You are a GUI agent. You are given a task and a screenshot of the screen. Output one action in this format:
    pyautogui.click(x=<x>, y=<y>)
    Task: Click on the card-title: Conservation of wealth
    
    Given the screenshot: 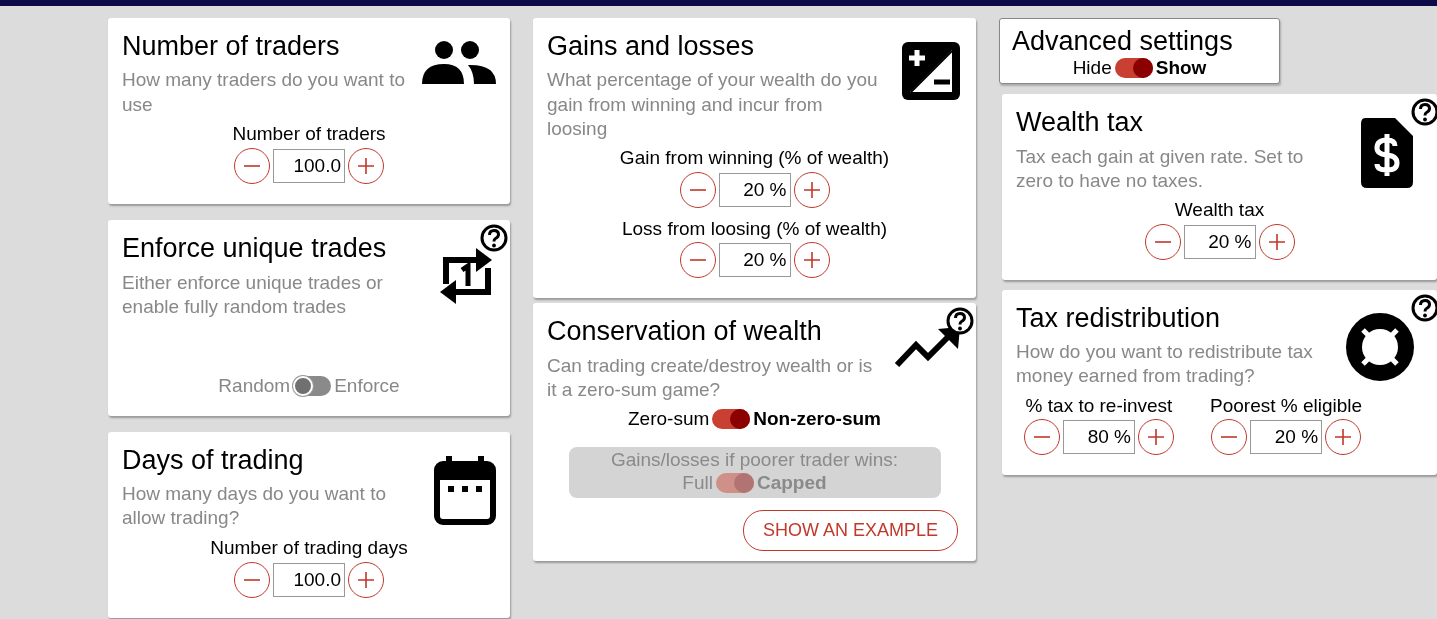 What is the action you would take?
    pyautogui.click(x=685, y=331)
    